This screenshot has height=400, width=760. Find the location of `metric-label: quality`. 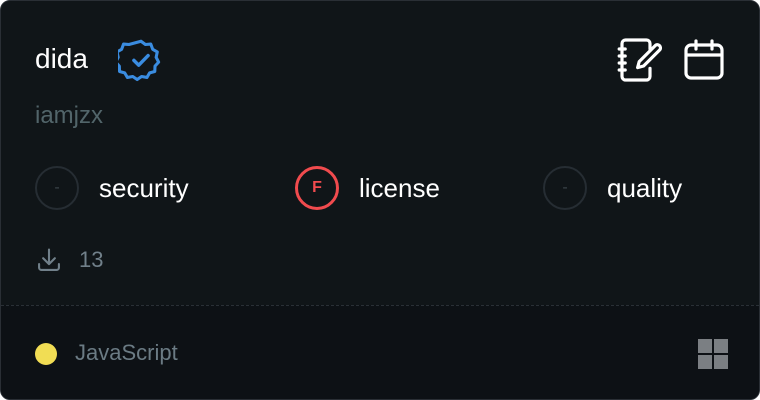

metric-label: quality is located at coordinates (645, 187).